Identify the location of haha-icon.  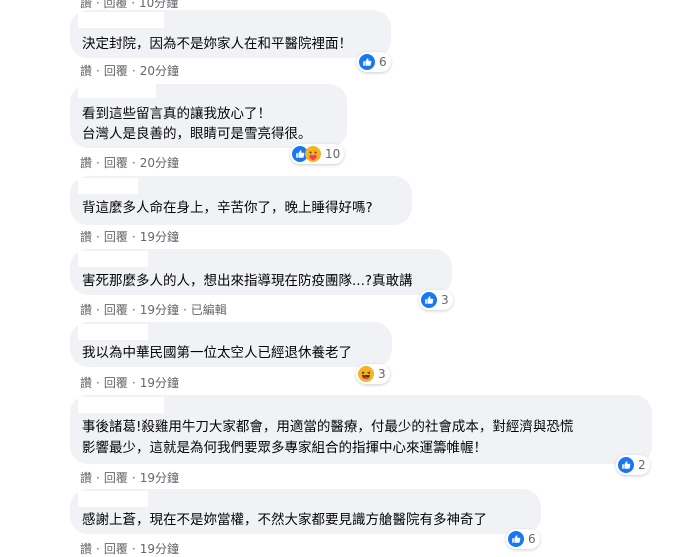
(366, 374).